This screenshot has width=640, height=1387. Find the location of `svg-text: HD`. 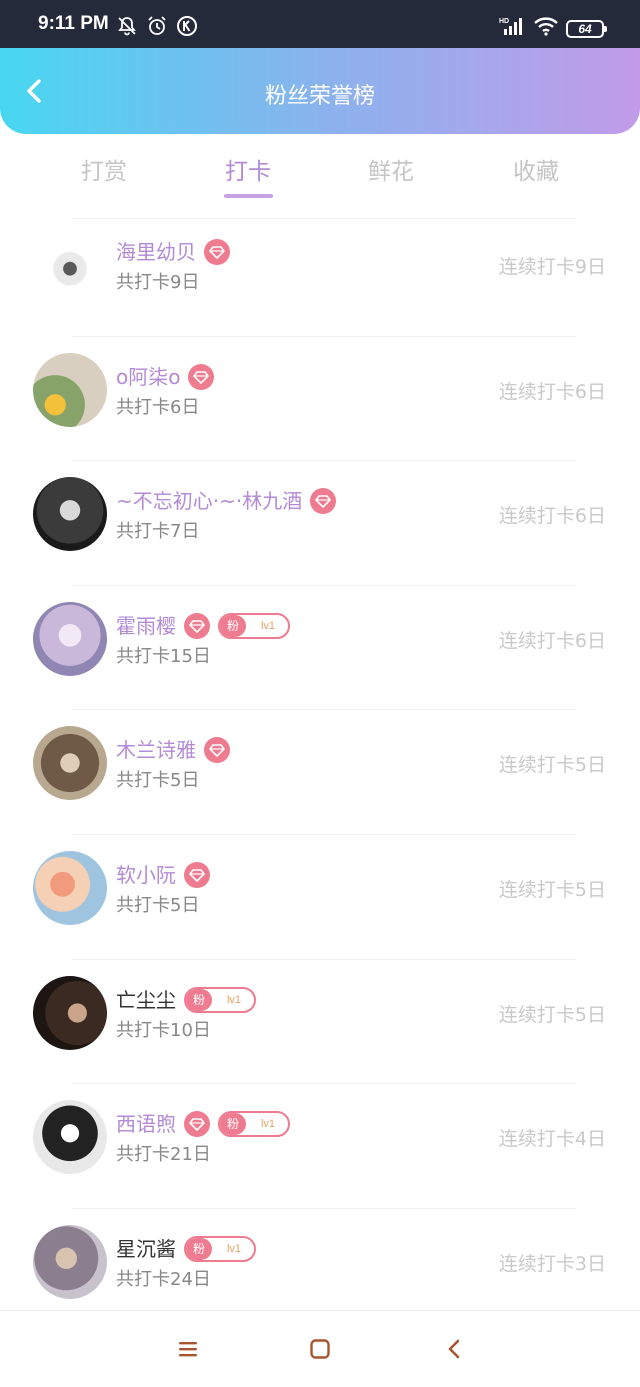

svg-text: HD is located at coordinates (504, 21).